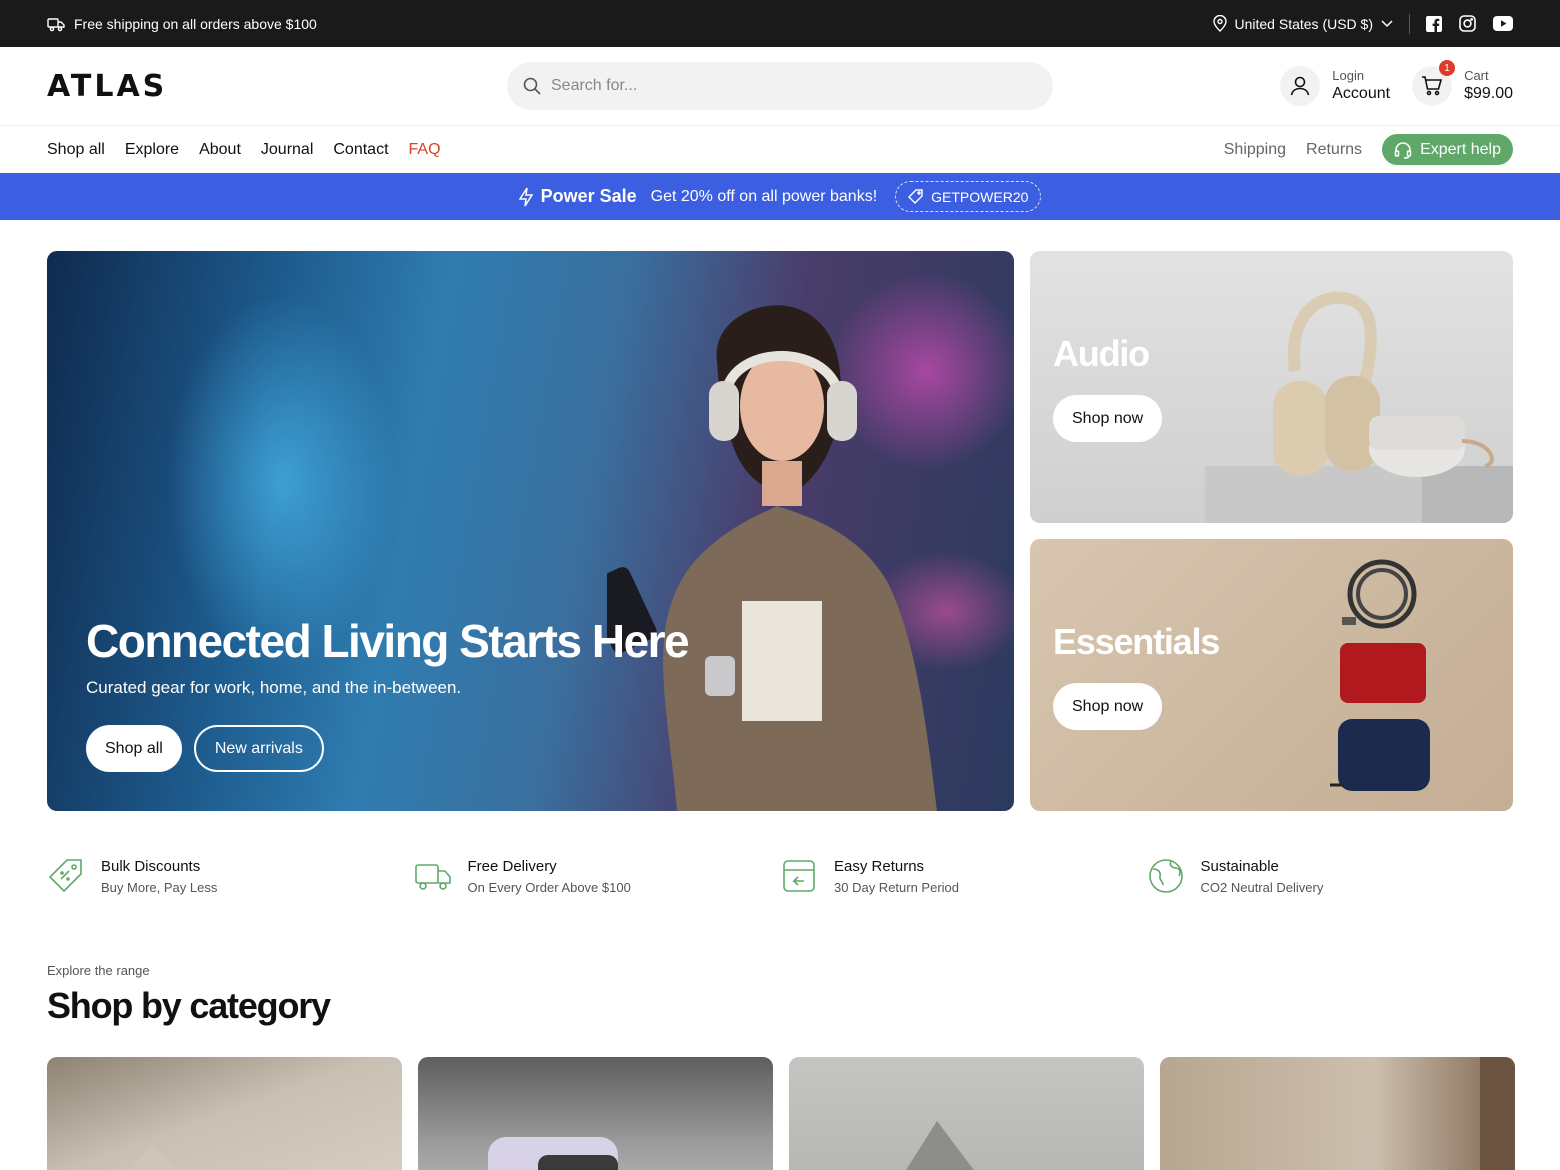 Image resolution: width=1560 pixels, height=1170 pixels. What do you see at coordinates (1434, 83) in the screenshot?
I see `cart-icon: 1` at bounding box center [1434, 83].